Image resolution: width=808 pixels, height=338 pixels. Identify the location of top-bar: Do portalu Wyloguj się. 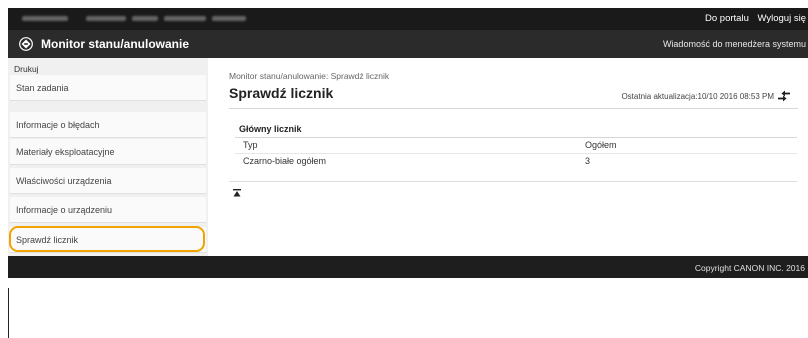
(408, 19).